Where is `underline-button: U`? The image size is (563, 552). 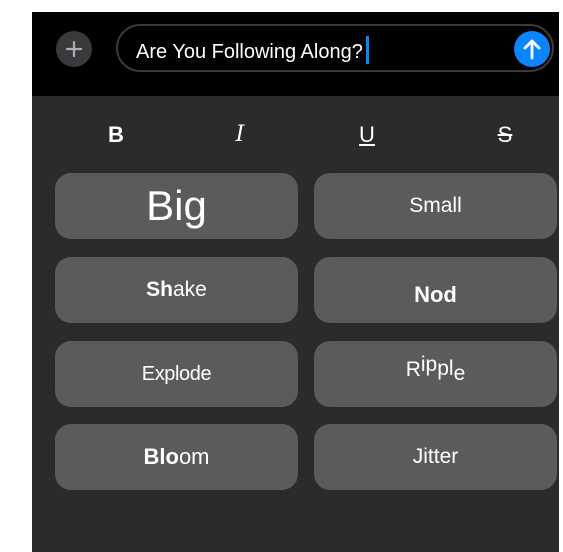 underline-button: U is located at coordinates (367, 135).